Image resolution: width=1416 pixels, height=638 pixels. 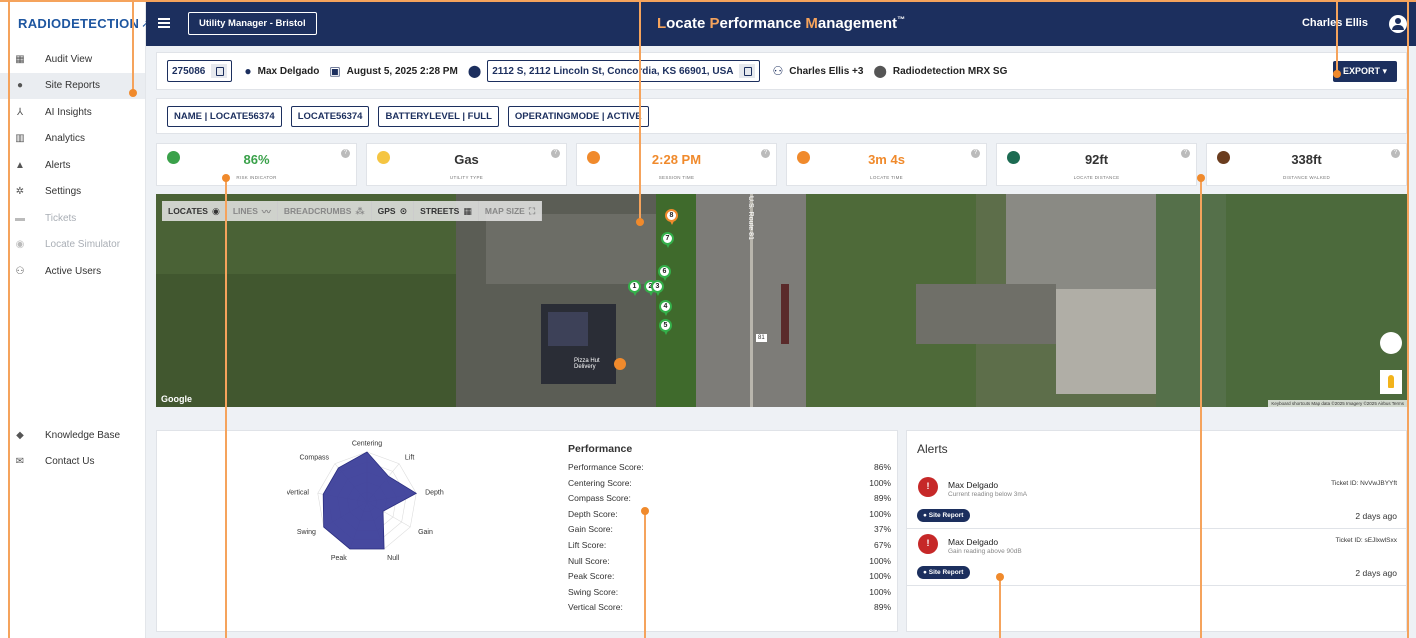 What do you see at coordinates (325, 211) in the screenshot?
I see `map-toggle-breadcrumbs: BREADCRUMBS ⁂` at bounding box center [325, 211].